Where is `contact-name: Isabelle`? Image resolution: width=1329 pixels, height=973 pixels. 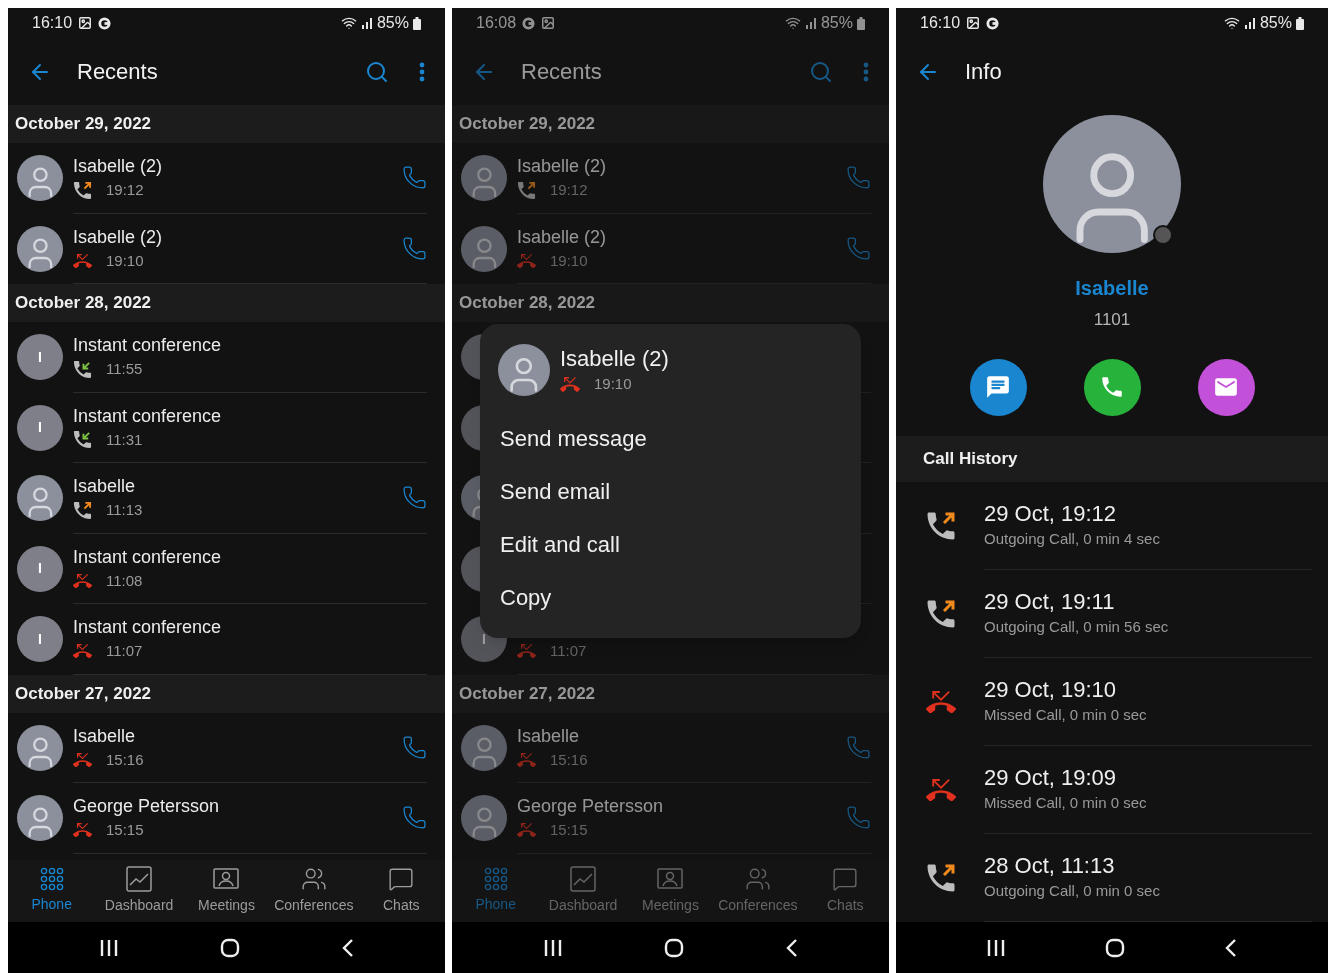
contact-name: Isabelle is located at coordinates (549, 736).